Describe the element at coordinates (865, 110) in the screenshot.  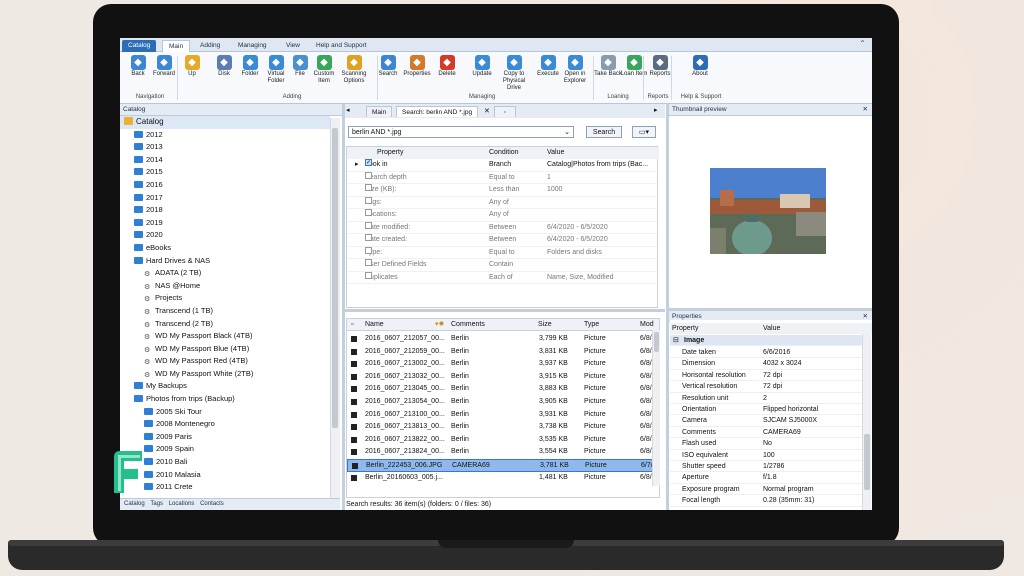
I see `close-icon: ✕` at that location.